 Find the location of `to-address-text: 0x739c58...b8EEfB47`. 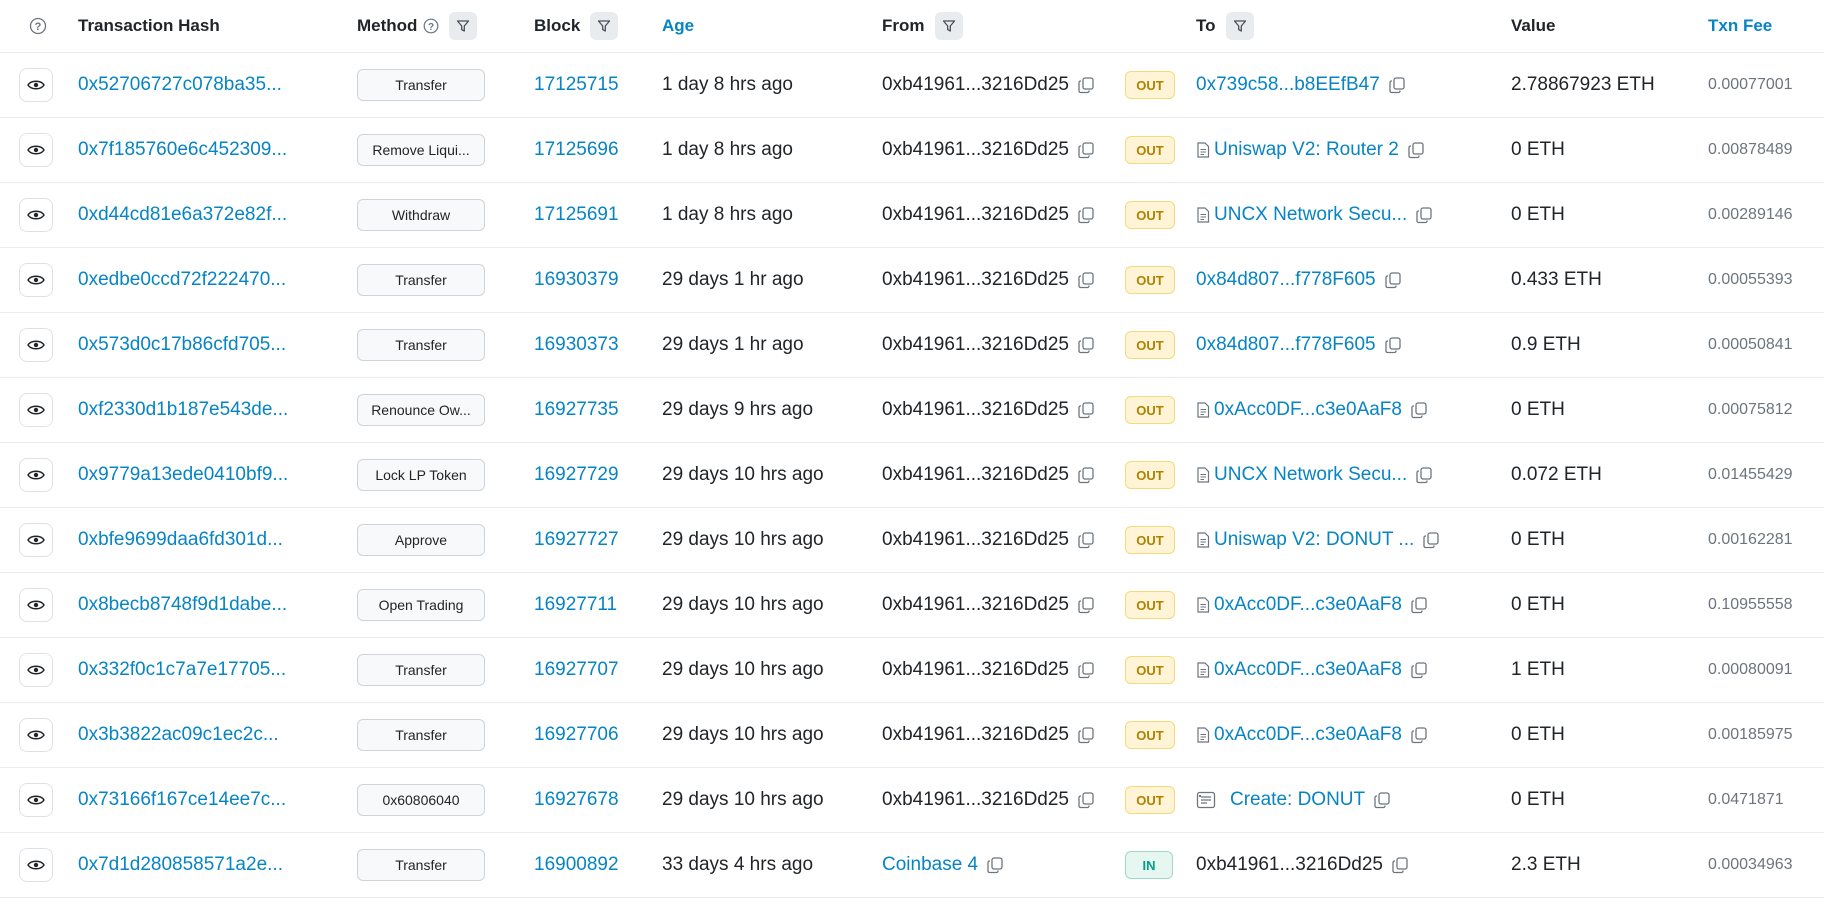

to-address-text: 0x739c58...b8EEfB47 is located at coordinates (1288, 85).